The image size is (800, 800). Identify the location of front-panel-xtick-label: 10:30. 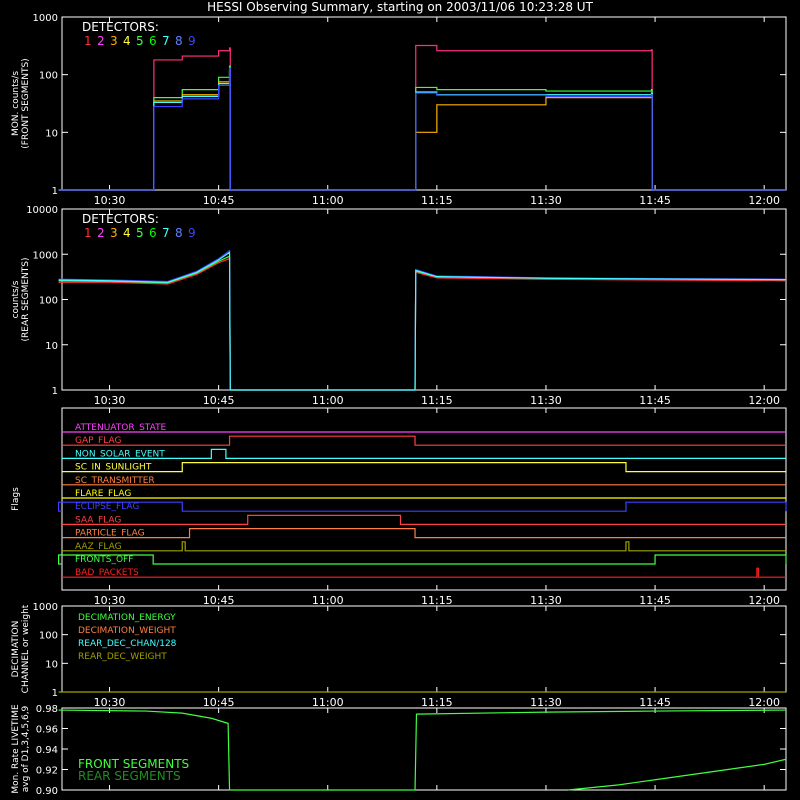
(110, 200).